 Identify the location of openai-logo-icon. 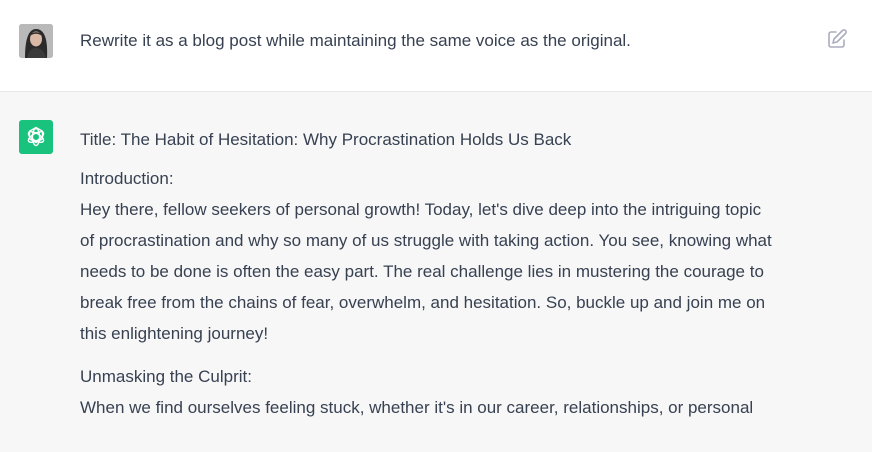
(36, 136).